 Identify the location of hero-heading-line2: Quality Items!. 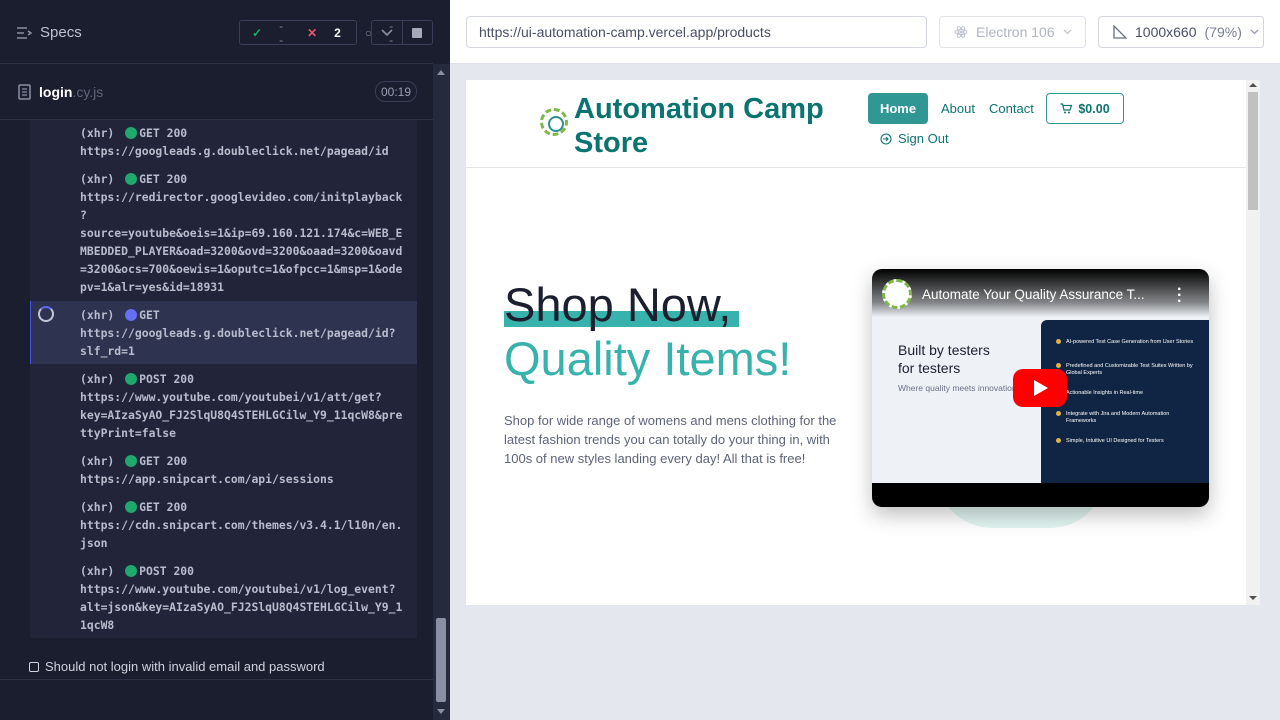
(648, 358).